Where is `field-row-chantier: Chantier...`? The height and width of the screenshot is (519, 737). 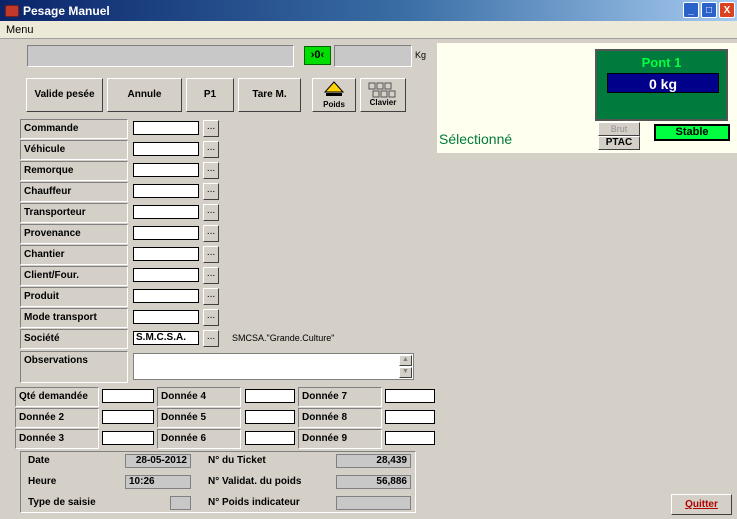 field-row-chantier: Chantier... is located at coordinates (122, 255).